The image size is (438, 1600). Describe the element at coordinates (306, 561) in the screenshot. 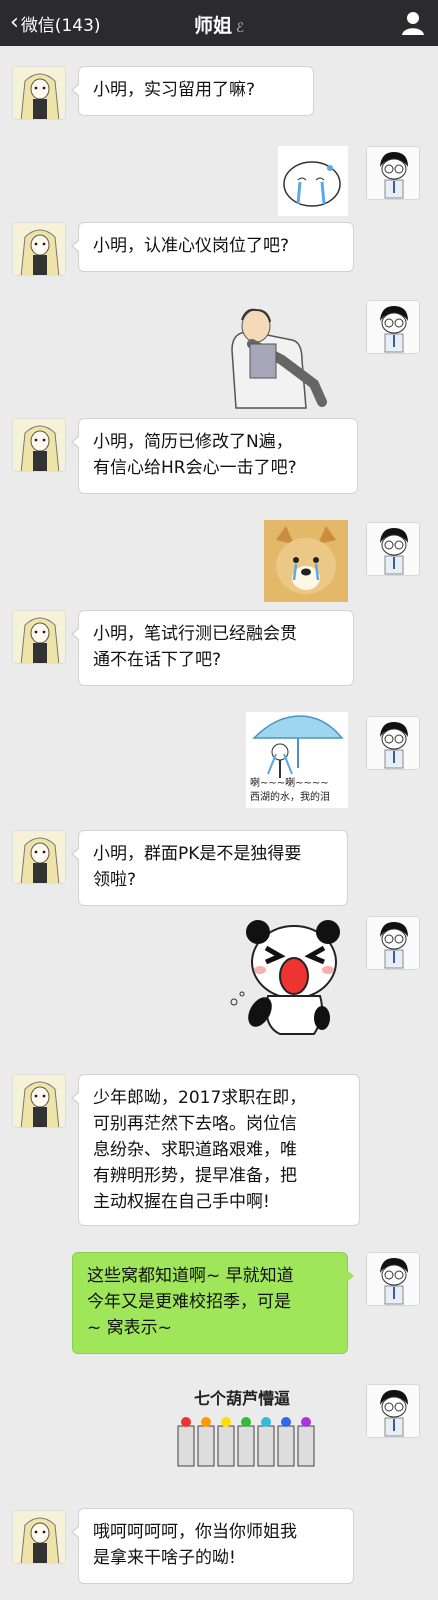

I see `crying-doge-sticker` at that location.